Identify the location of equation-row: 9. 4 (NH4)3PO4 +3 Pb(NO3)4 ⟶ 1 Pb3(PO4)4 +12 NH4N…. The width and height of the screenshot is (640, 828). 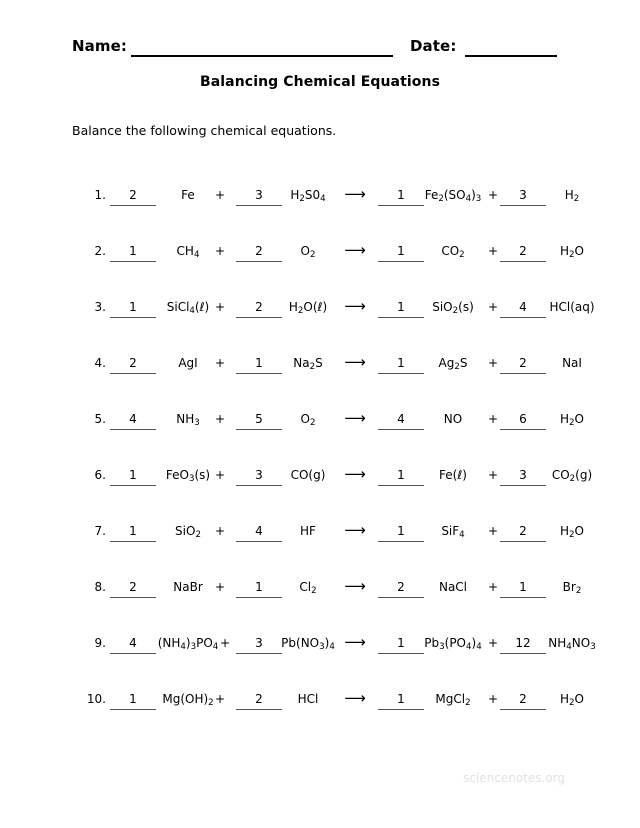
(320, 662).